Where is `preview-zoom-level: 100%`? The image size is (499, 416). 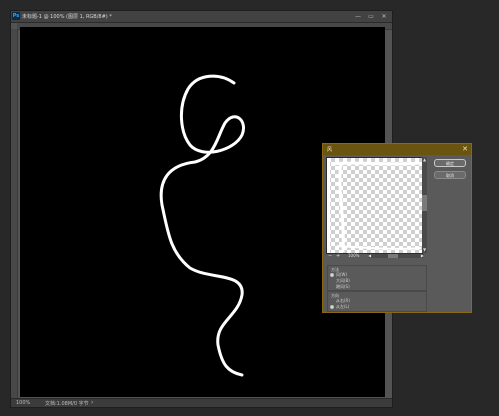 preview-zoom-level: 100% is located at coordinates (354, 255).